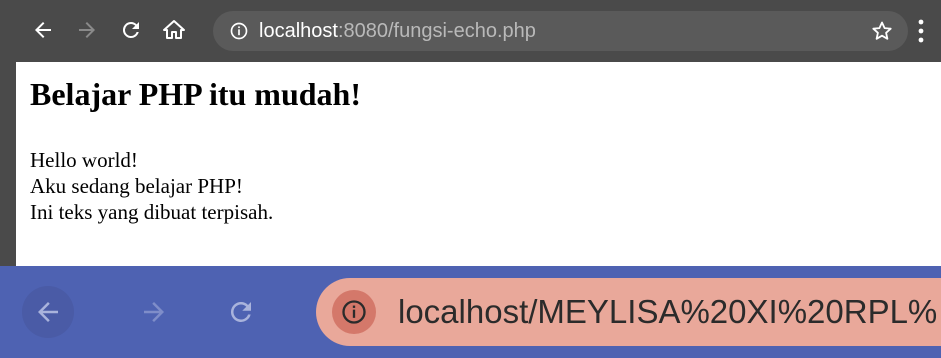  What do you see at coordinates (921, 31) in the screenshot?
I see `menu-icon` at bounding box center [921, 31].